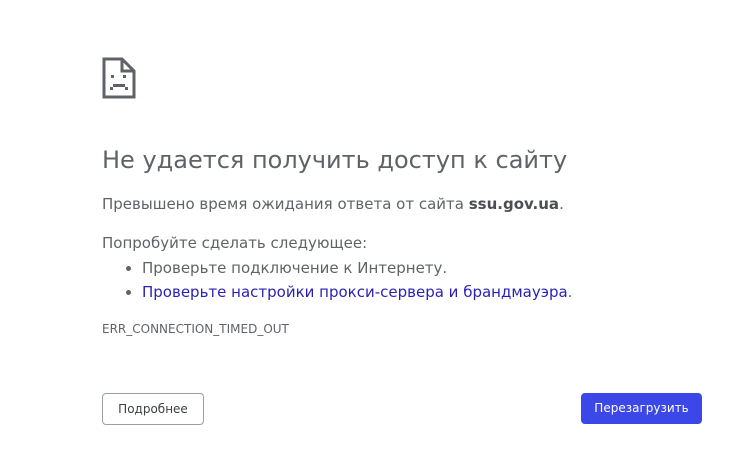 This screenshot has height=457, width=756. What do you see at coordinates (119, 78) in the screenshot?
I see `sad-page-icon` at bounding box center [119, 78].